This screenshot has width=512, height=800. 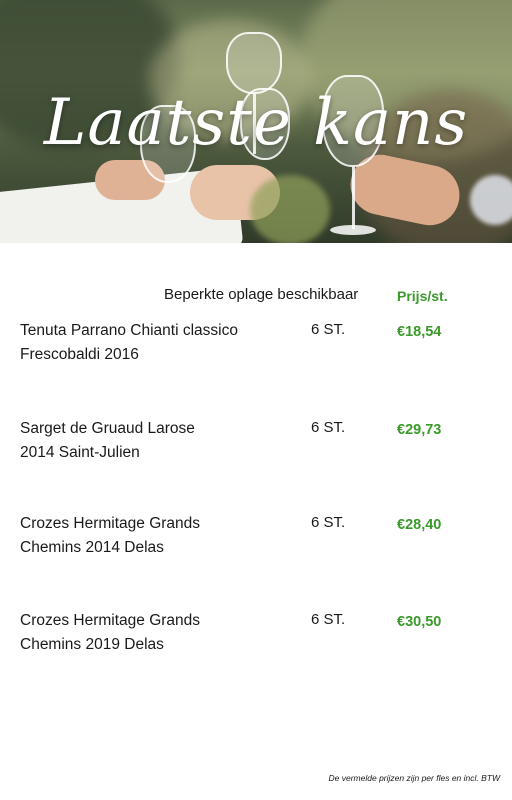 I want to click on wine-name-line: Sarget de Gruaud Larose, so click(x=107, y=428).